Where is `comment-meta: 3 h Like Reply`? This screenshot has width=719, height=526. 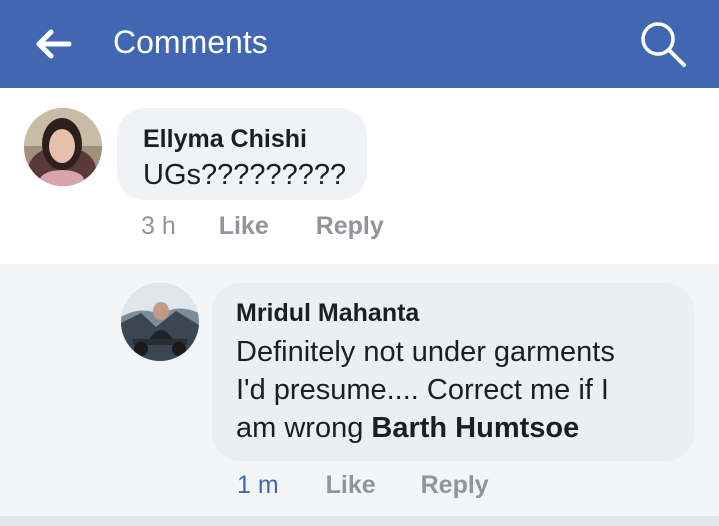 comment-meta: 3 h Like Reply is located at coordinates (262, 226).